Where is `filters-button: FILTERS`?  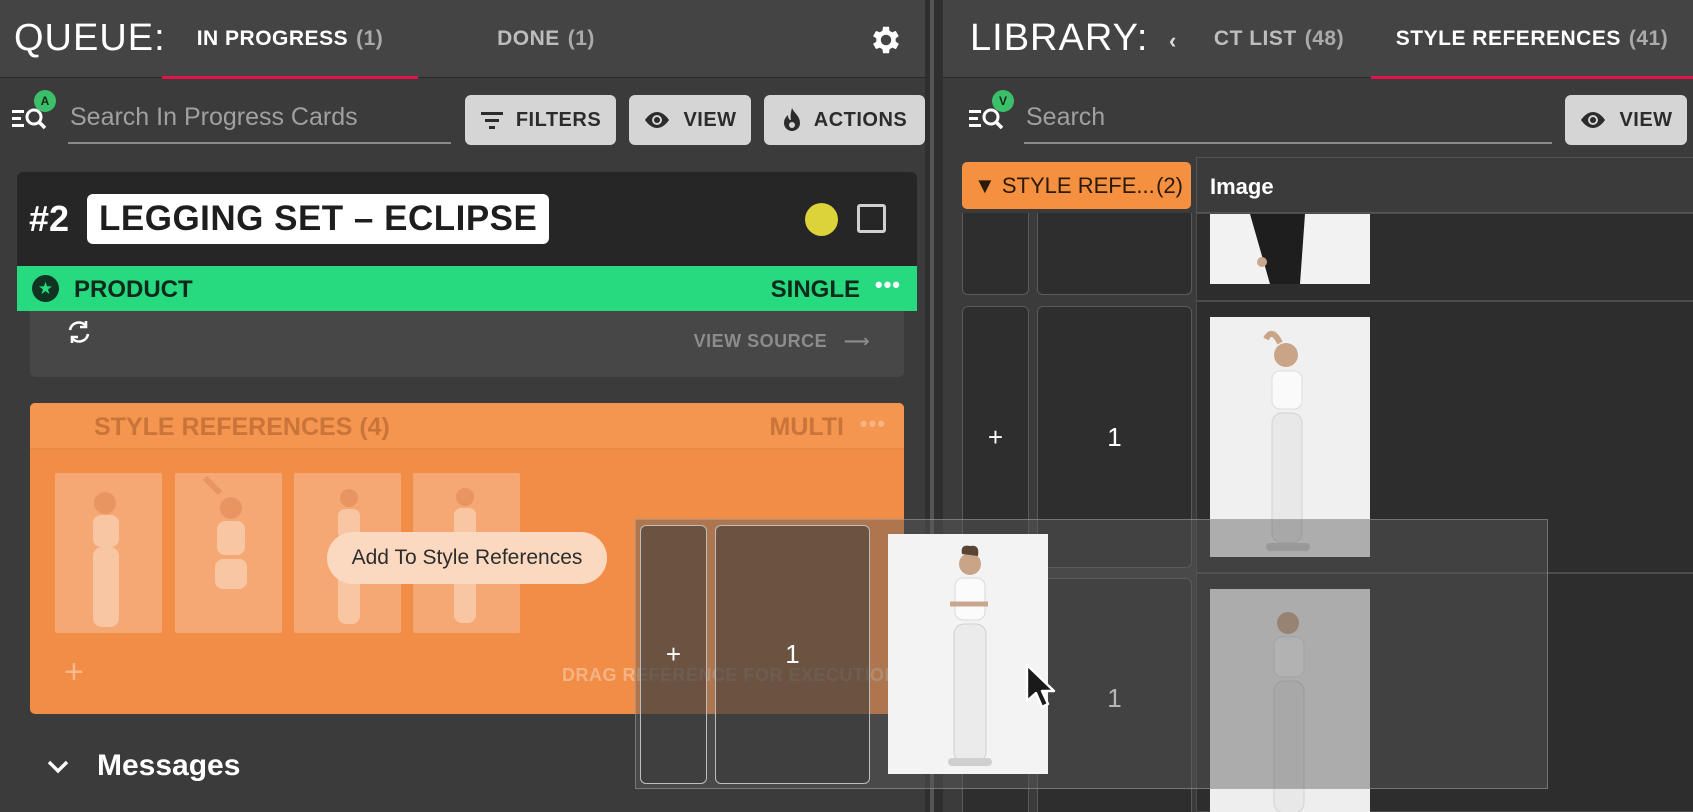 filters-button: FILTERS is located at coordinates (540, 120).